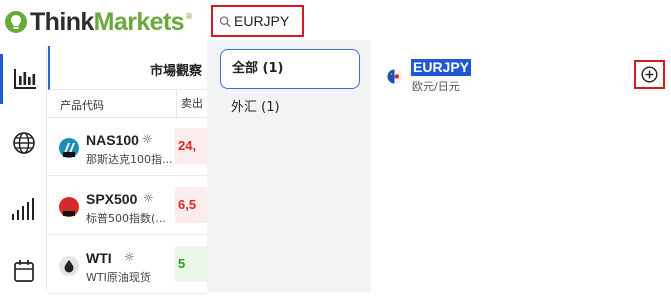 Image resolution: width=671 pixels, height=296 pixels. I want to click on calendar-icon, so click(23, 271).